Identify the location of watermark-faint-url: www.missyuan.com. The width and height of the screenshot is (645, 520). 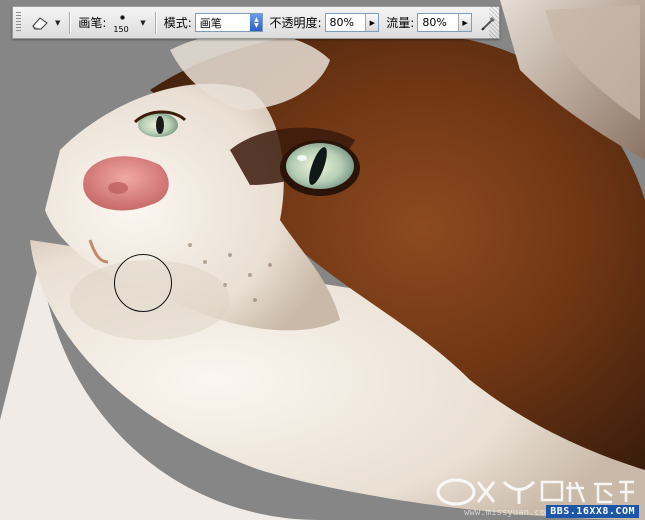
(507, 513).